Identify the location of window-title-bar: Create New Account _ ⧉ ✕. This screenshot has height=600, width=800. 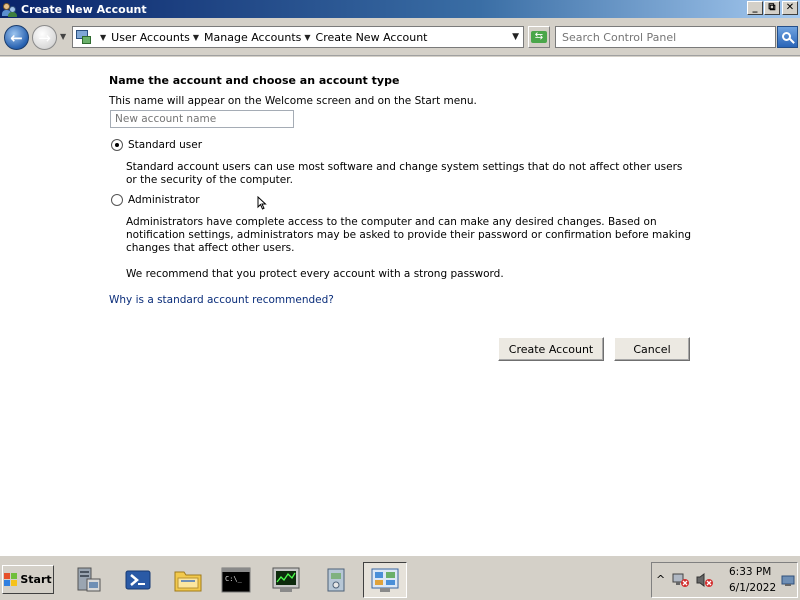
(400, 9).